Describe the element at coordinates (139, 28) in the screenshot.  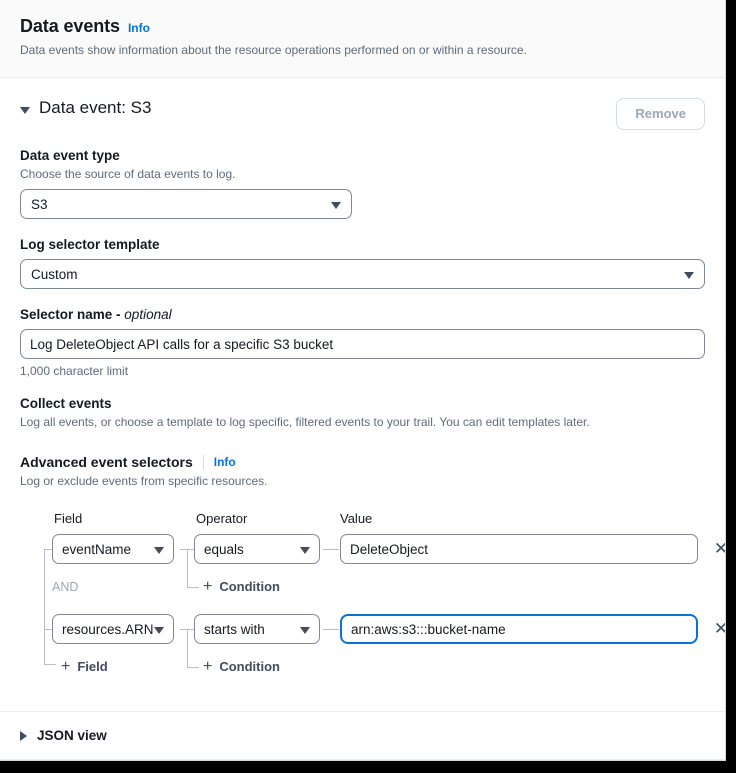
I see `header-info-link: Info` at that location.